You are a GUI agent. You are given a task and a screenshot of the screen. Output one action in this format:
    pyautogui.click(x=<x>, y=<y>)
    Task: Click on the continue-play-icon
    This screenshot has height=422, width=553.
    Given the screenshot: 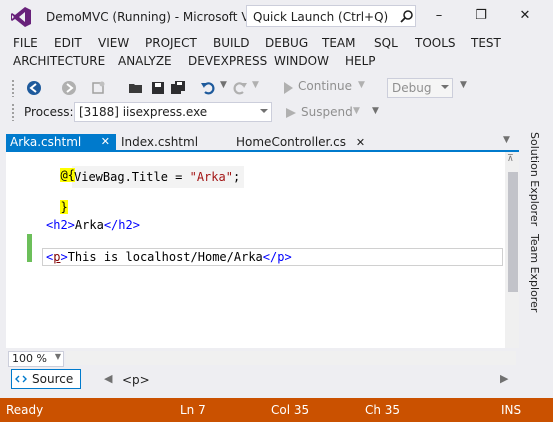 What is the action you would take?
    pyautogui.click(x=288, y=88)
    